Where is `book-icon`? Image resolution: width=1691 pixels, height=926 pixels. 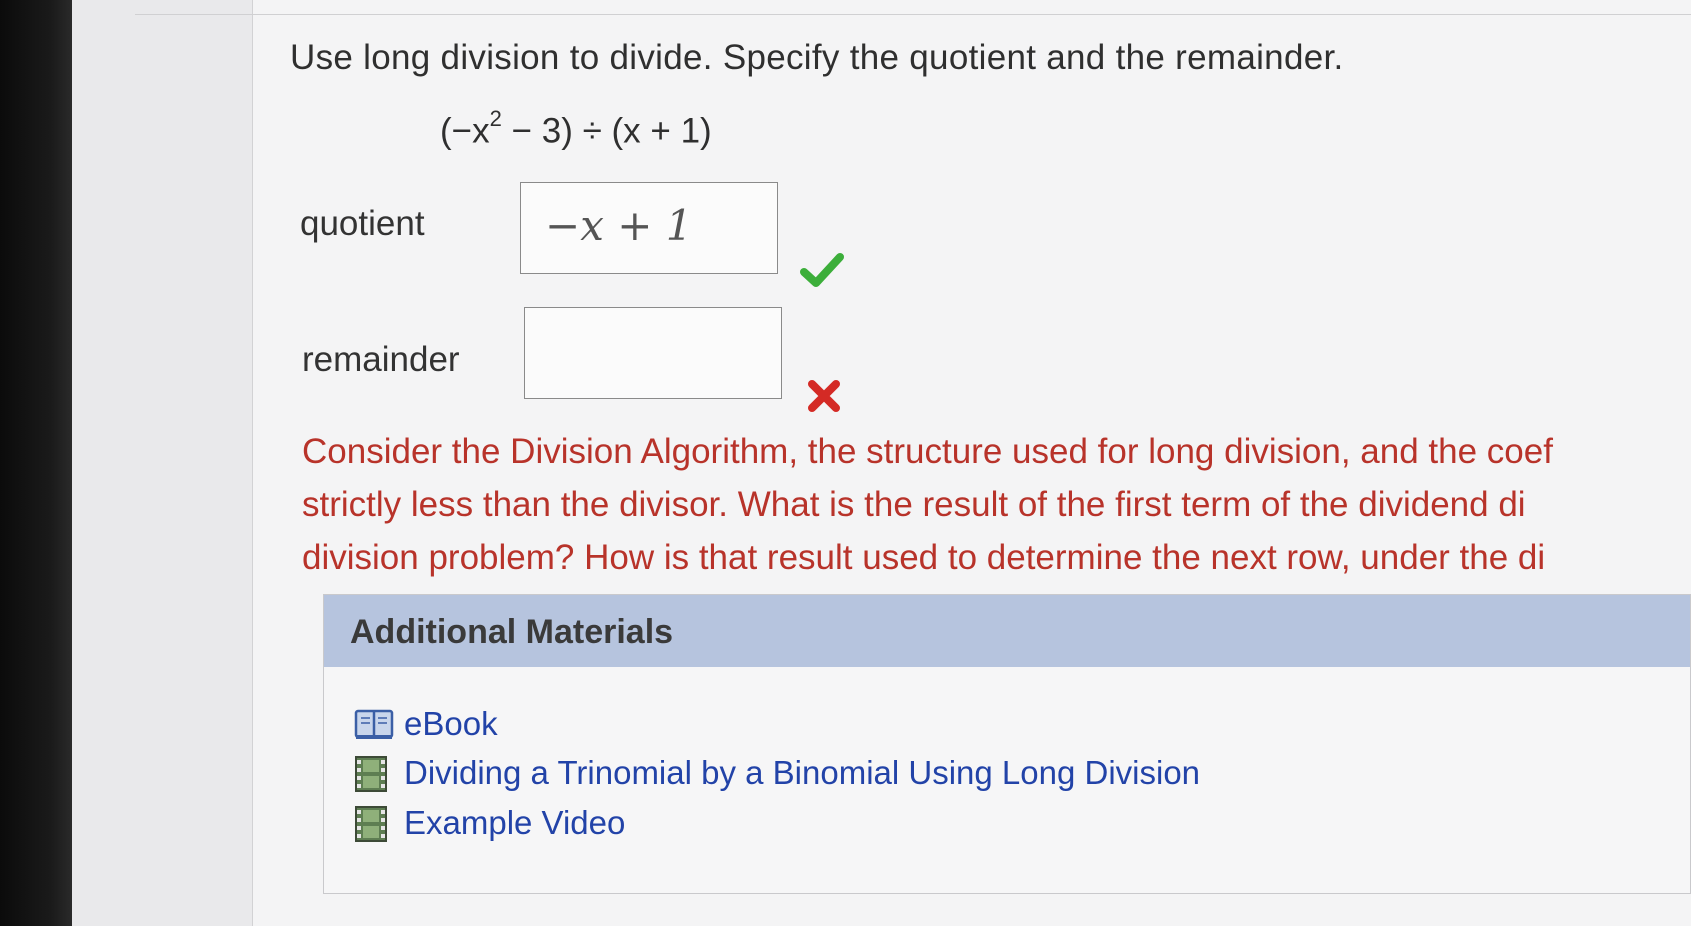
book-icon is located at coordinates (374, 724).